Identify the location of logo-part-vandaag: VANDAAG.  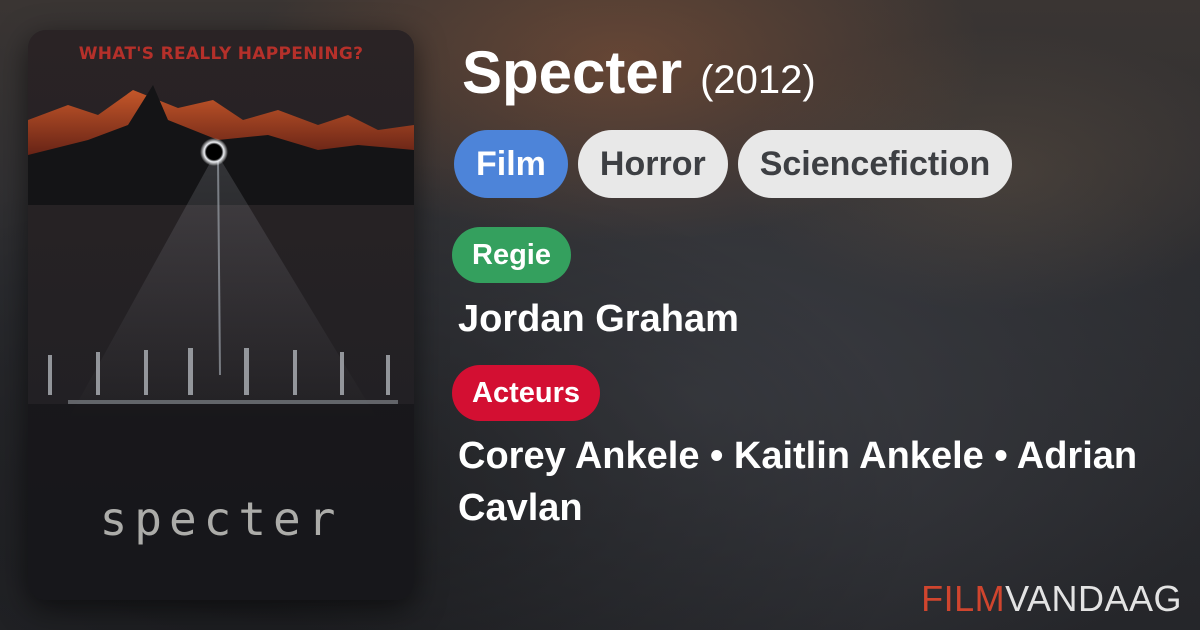
(1093, 598).